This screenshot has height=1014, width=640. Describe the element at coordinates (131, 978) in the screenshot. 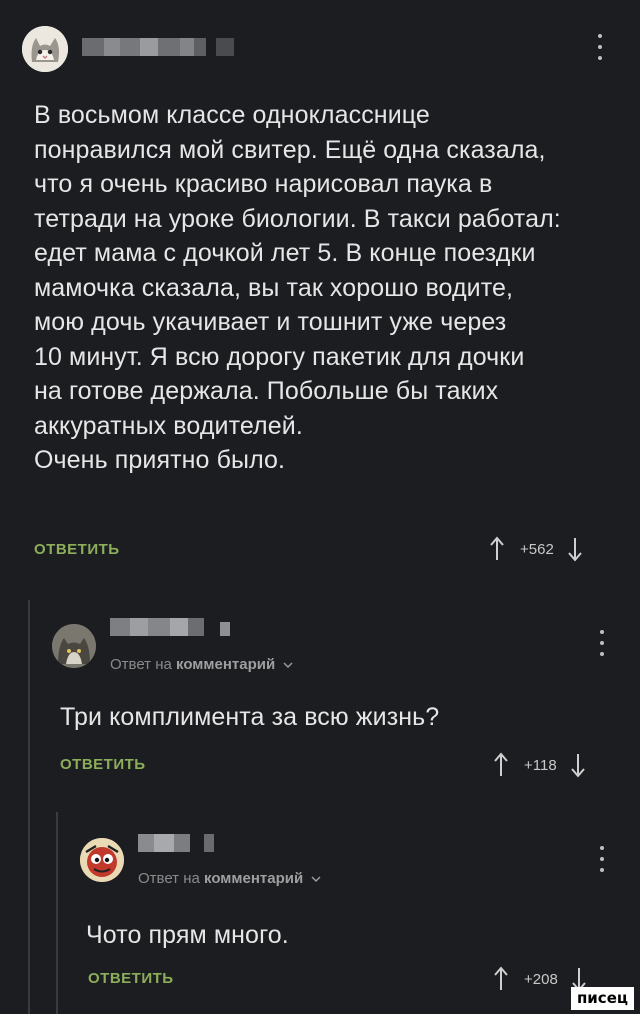

I see `reply-button: ОТВЕТИТЬ` at that location.